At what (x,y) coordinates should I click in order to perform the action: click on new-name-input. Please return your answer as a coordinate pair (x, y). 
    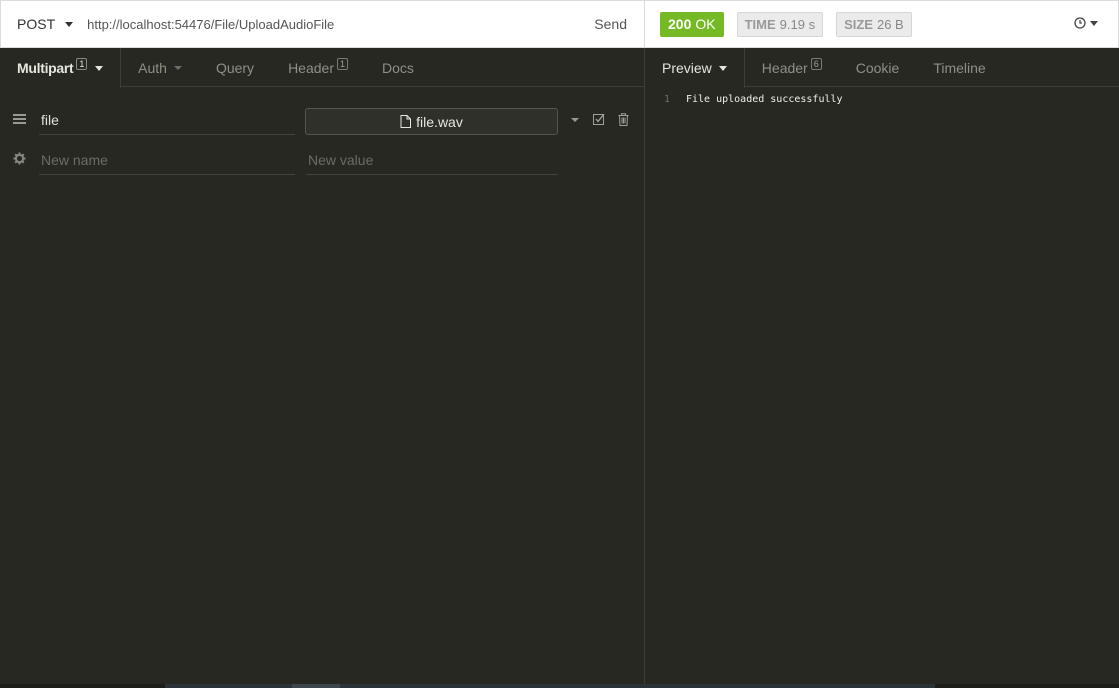
    Looking at the image, I should click on (167, 160).